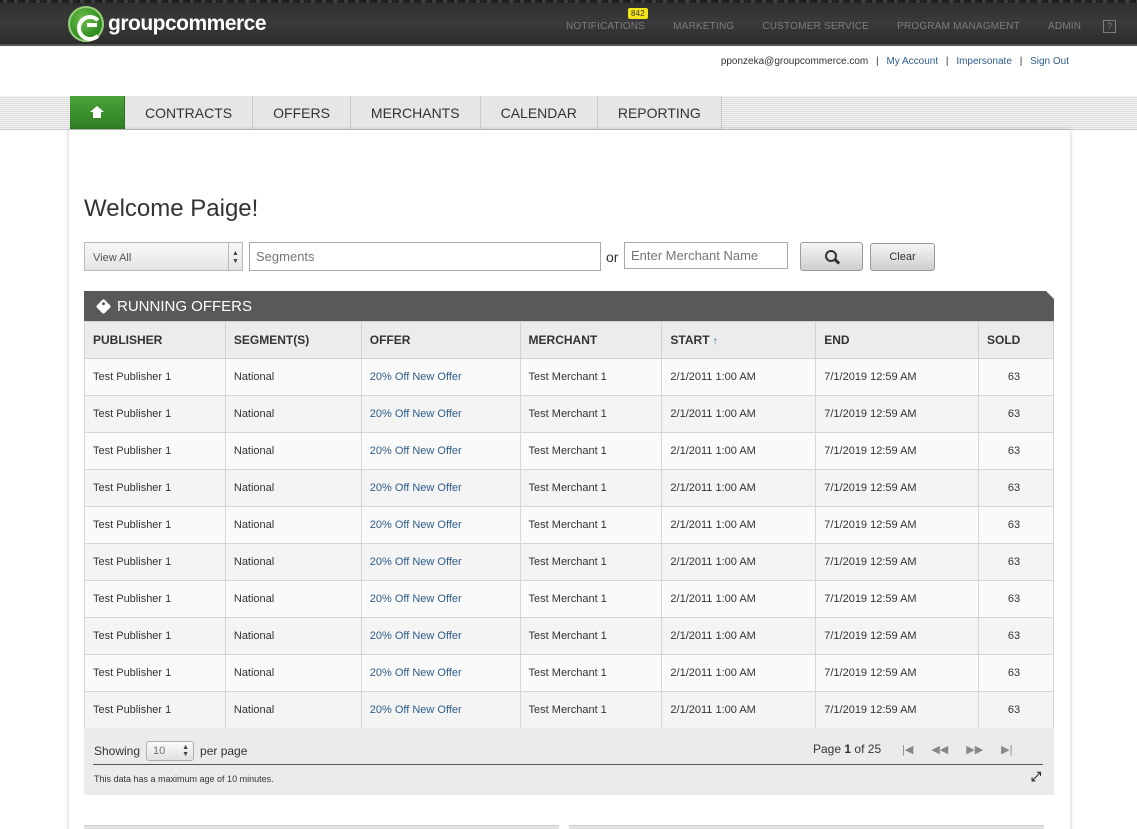  I want to click on running-offers-header: RUNNING OFFERS, so click(569, 306).